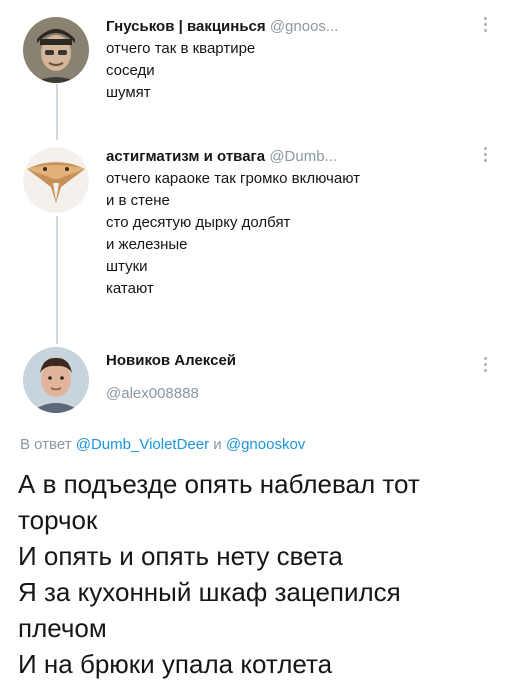 Image resolution: width=510 pixels, height=692 pixels. I want to click on reply-user-link: @gnooskov, so click(265, 444).